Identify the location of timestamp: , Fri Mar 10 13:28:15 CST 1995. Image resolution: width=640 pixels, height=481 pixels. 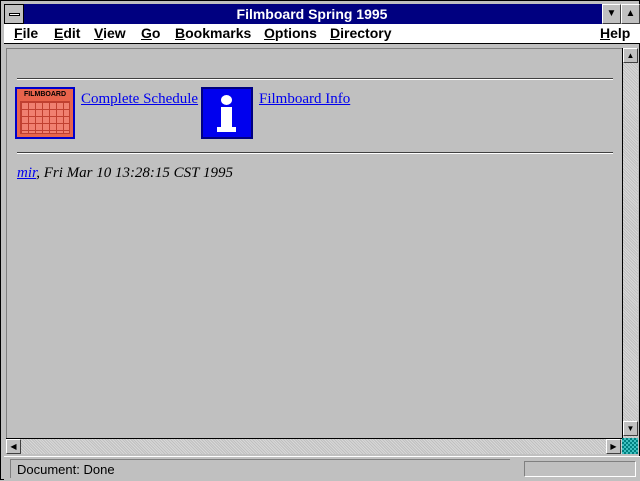
(135, 173).